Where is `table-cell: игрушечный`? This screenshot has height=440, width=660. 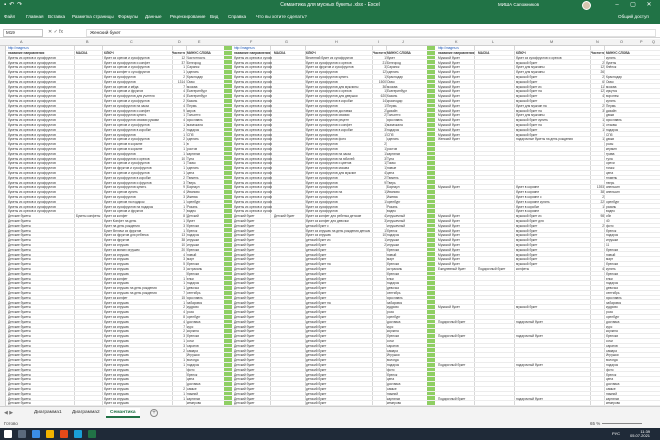
table-cell: игрушечный is located at coordinates (409, 216).